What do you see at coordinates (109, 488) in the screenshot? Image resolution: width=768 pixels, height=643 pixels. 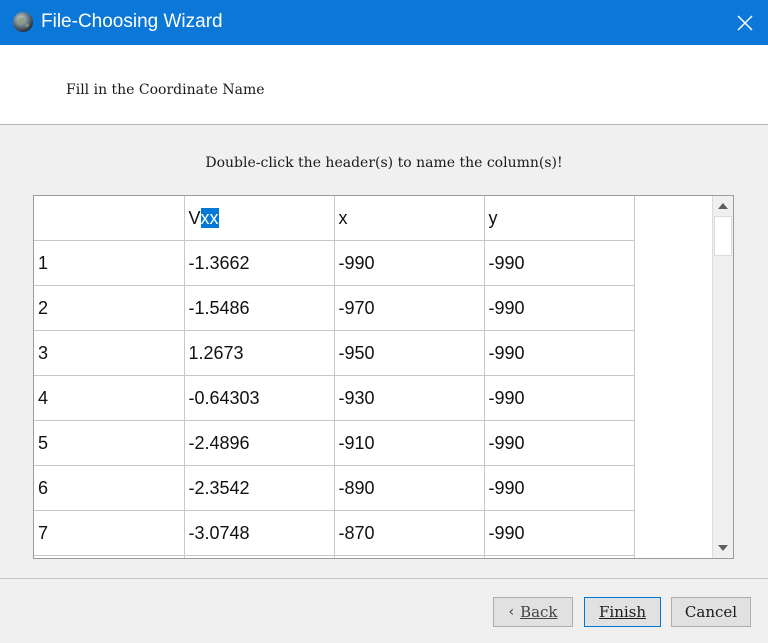 I see `row-number: 6` at bounding box center [109, 488].